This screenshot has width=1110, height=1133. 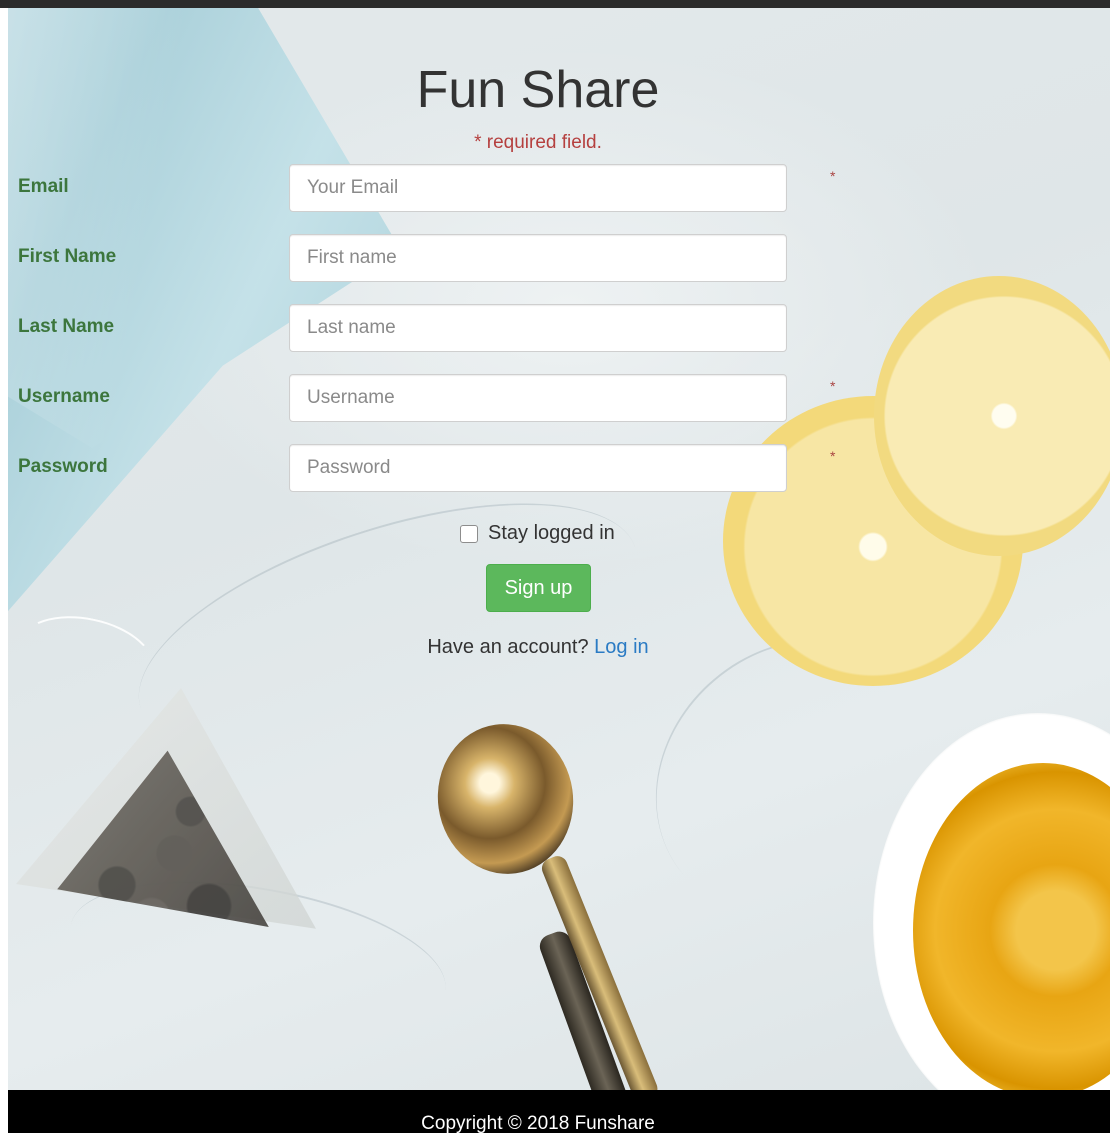 What do you see at coordinates (538, 142) in the screenshot?
I see `required-field-note: * required field.` at bounding box center [538, 142].